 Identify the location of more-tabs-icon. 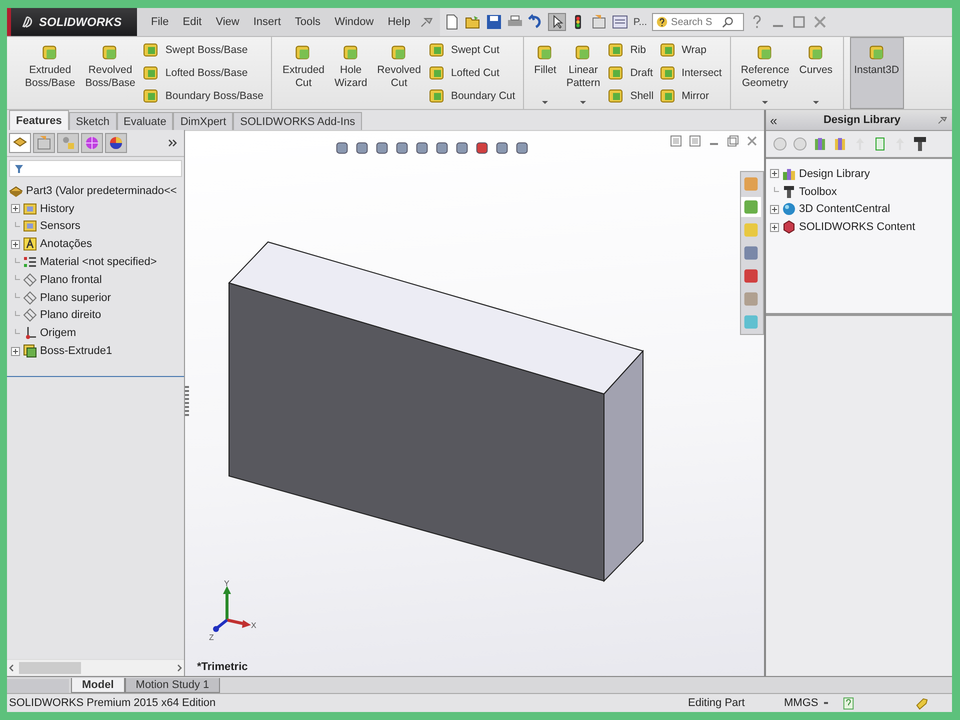
(173, 143).